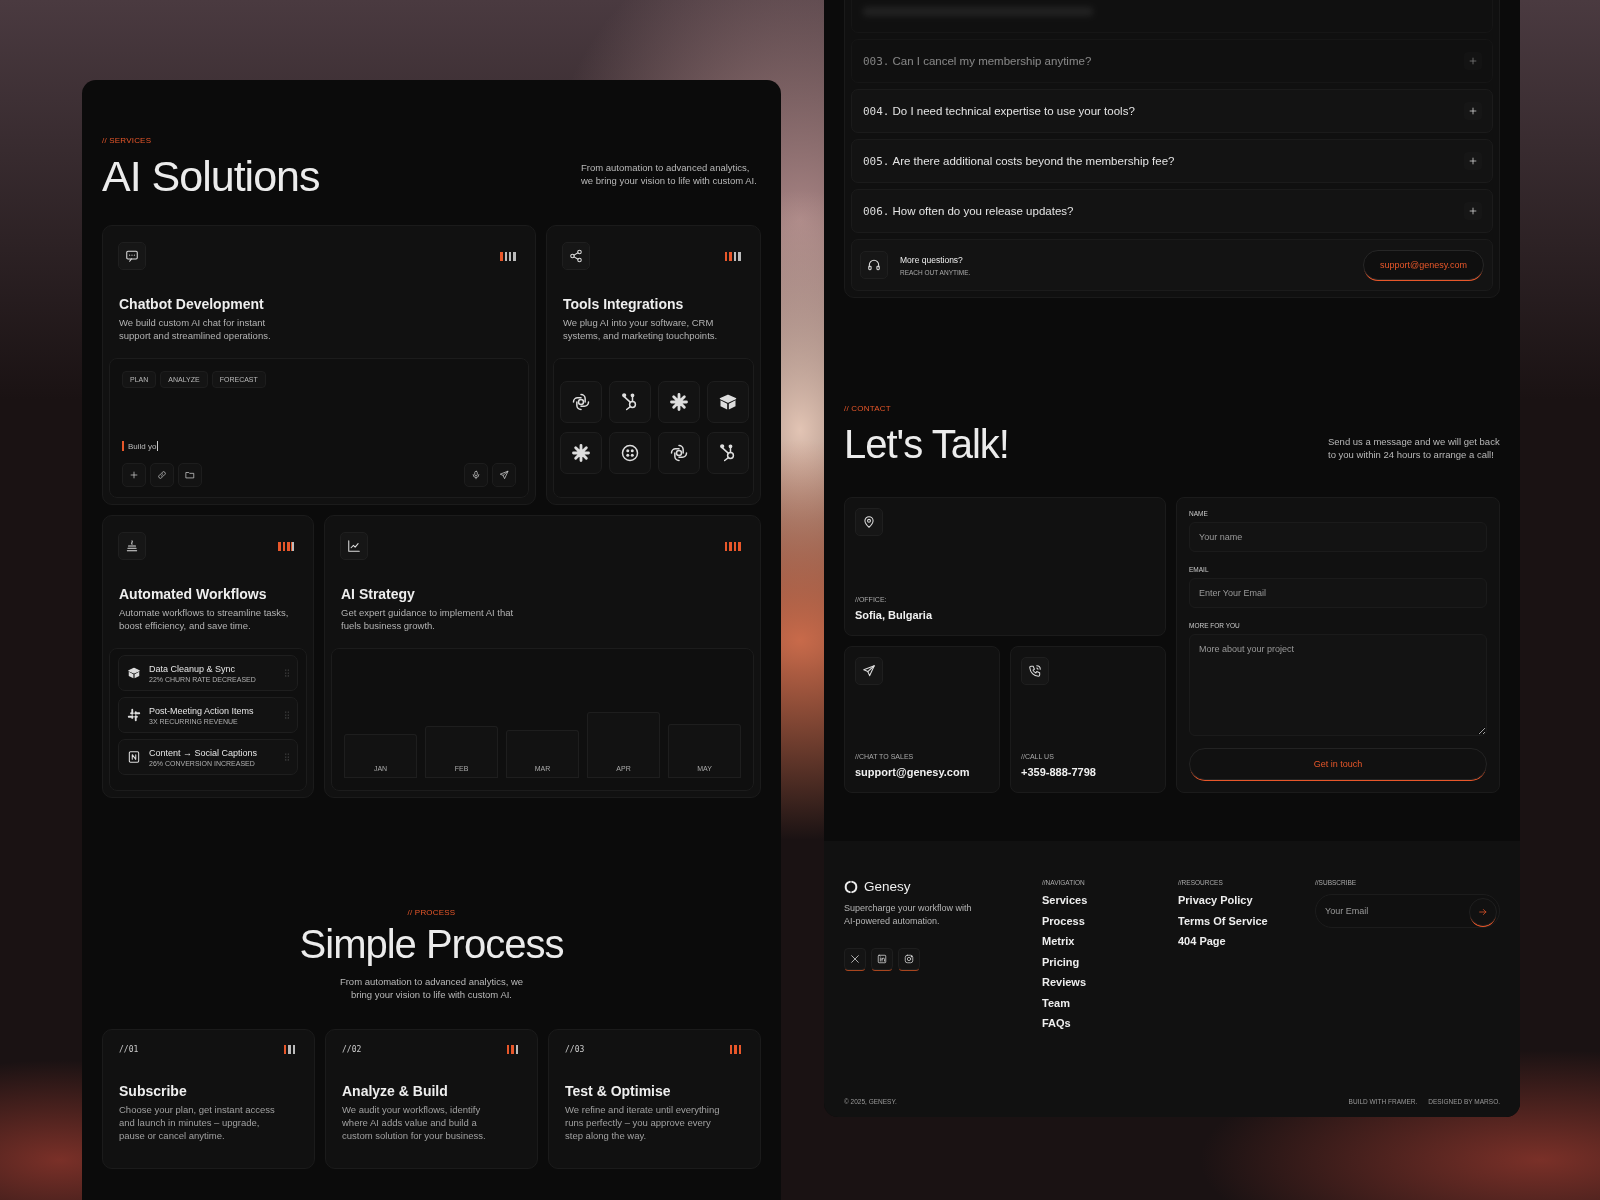  What do you see at coordinates (211, 176) in the screenshot?
I see `section-title: AI Solutions` at bounding box center [211, 176].